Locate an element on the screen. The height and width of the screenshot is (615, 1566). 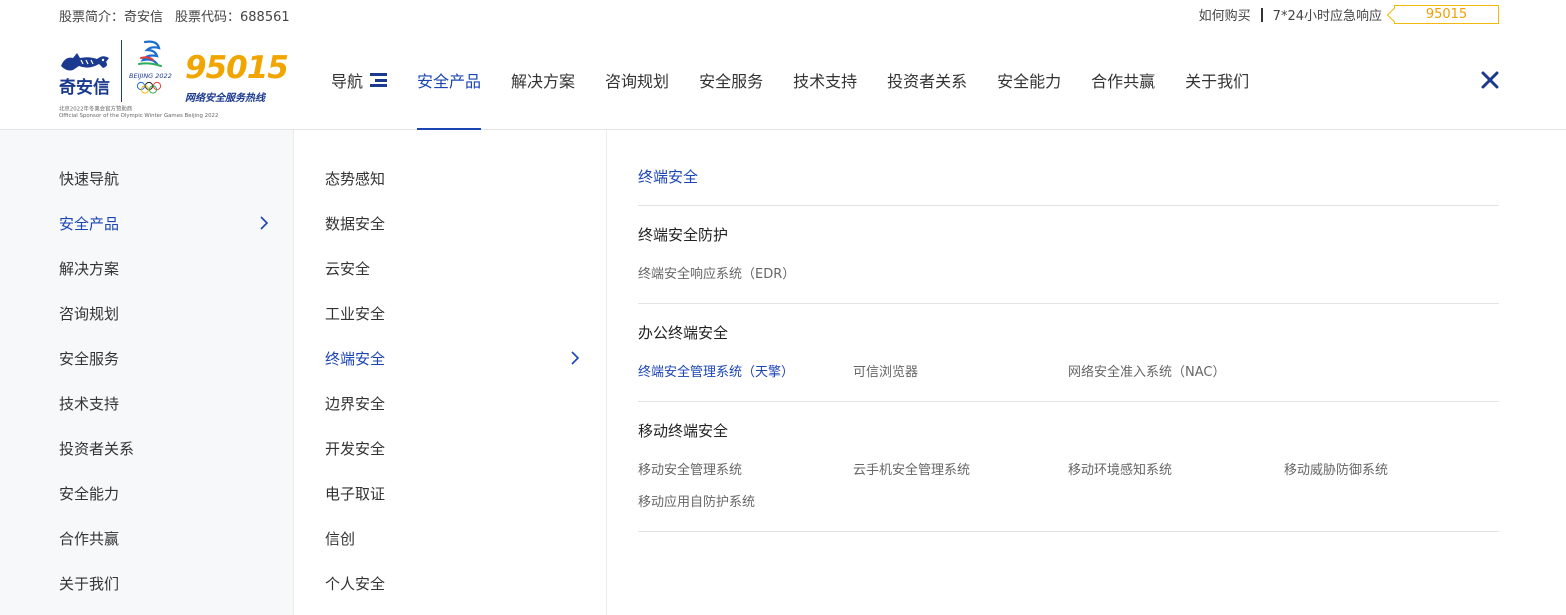
nav-item-security-services: 安全服务 is located at coordinates (731, 80).